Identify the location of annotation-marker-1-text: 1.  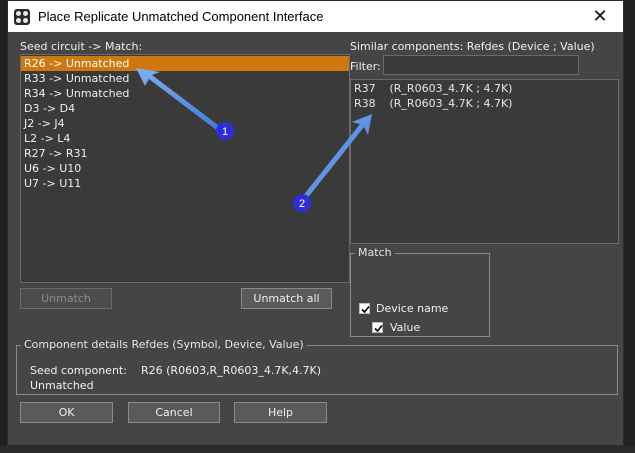
(225, 132).